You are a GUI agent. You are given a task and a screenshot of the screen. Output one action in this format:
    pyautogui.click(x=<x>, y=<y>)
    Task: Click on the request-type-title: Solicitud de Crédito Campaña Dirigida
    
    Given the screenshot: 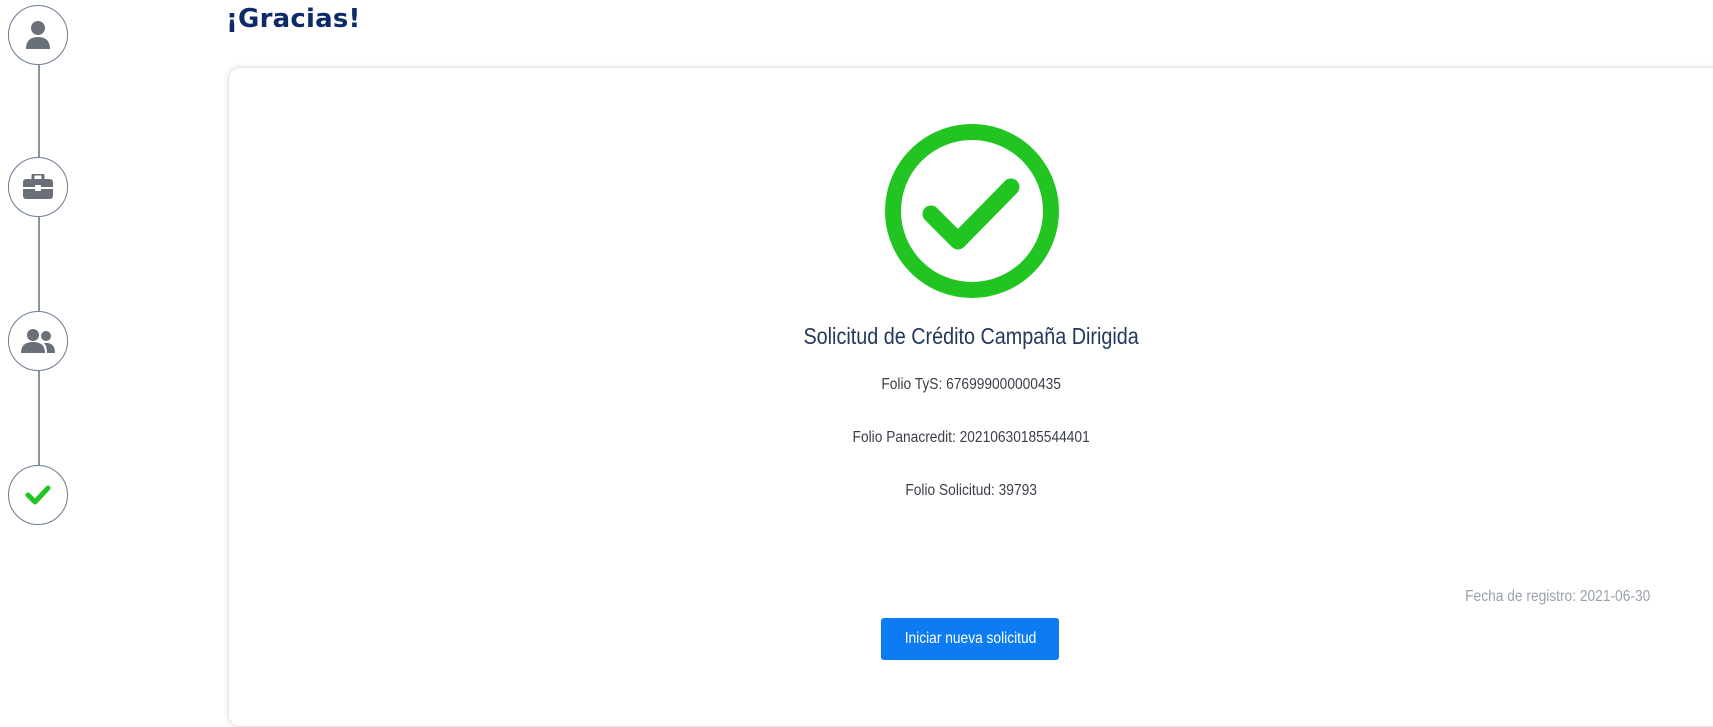 What is the action you would take?
    pyautogui.click(x=971, y=336)
    